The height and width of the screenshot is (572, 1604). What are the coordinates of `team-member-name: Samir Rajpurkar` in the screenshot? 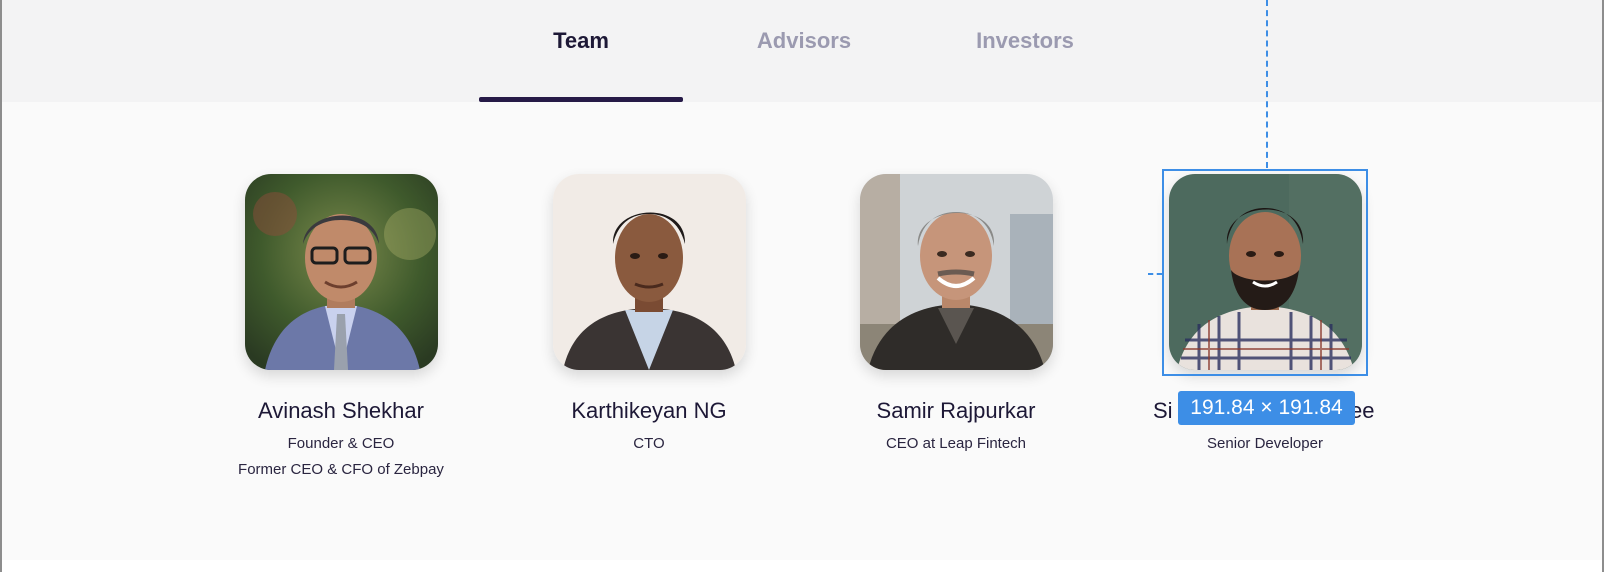 It's located at (956, 410).